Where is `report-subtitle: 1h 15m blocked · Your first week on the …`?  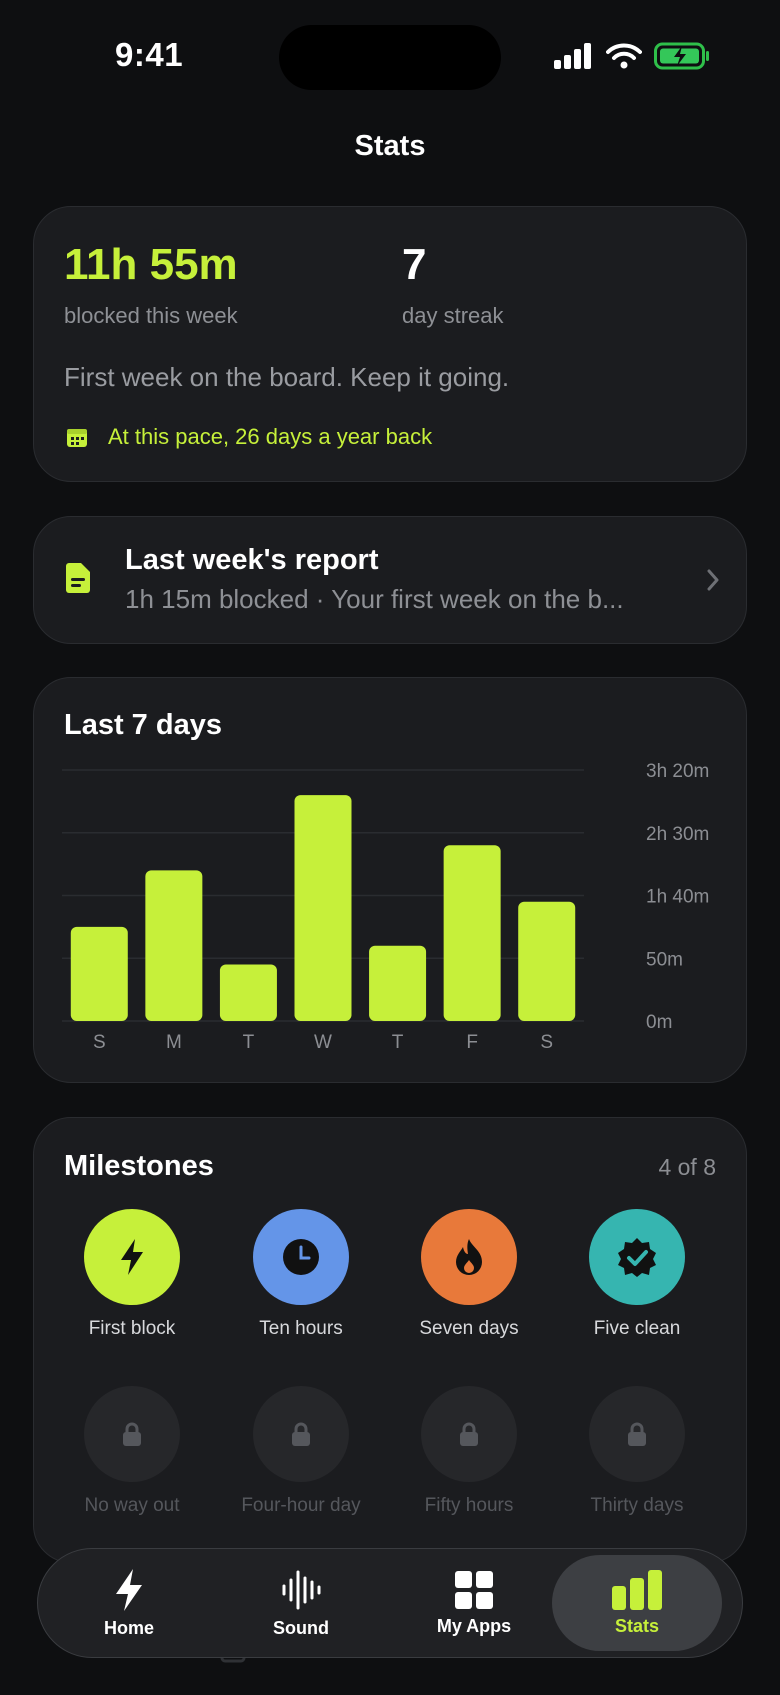
report-subtitle: 1h 15m blocked · Your first week on the … is located at coordinates (374, 599).